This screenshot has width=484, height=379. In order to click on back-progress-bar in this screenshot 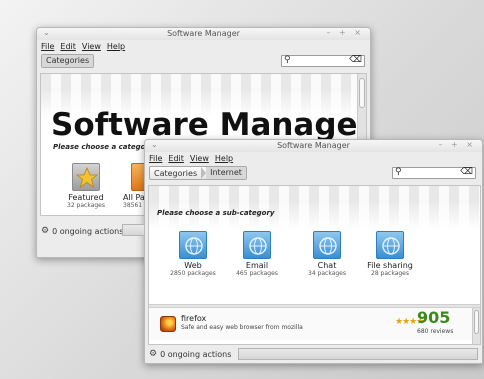, I will do `click(133, 230)`.